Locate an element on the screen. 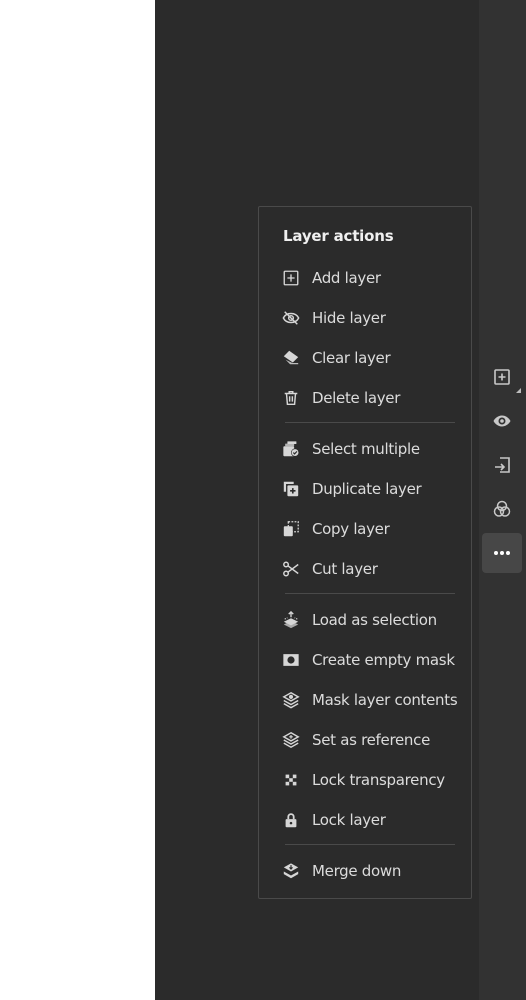  blend-modes-icon is located at coordinates (502, 509).